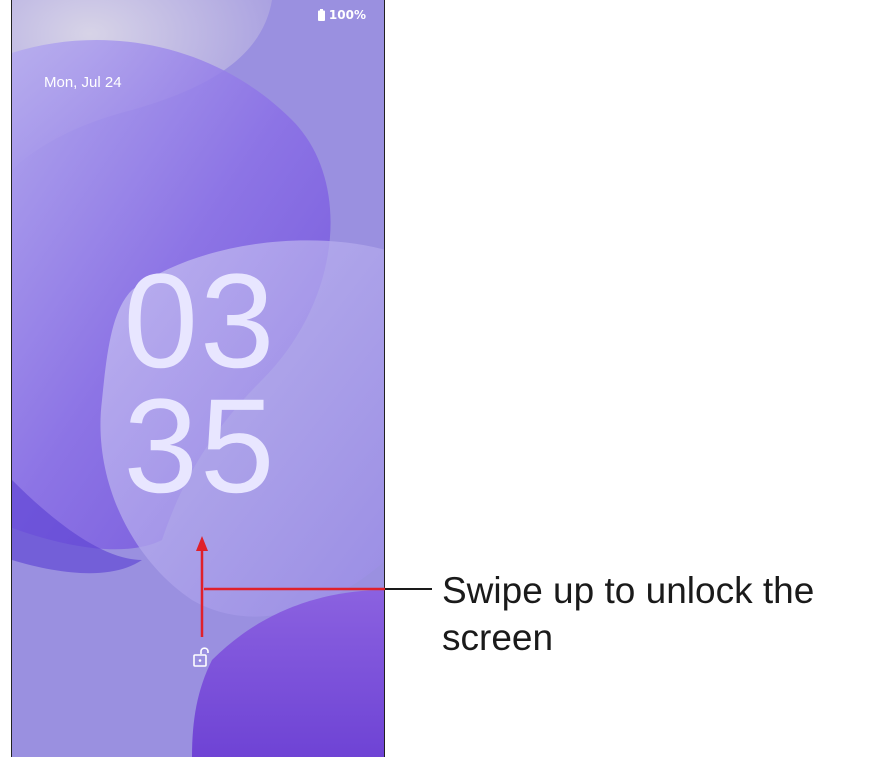 The width and height of the screenshot is (880, 757). I want to click on battery-level: 100%, so click(347, 15).